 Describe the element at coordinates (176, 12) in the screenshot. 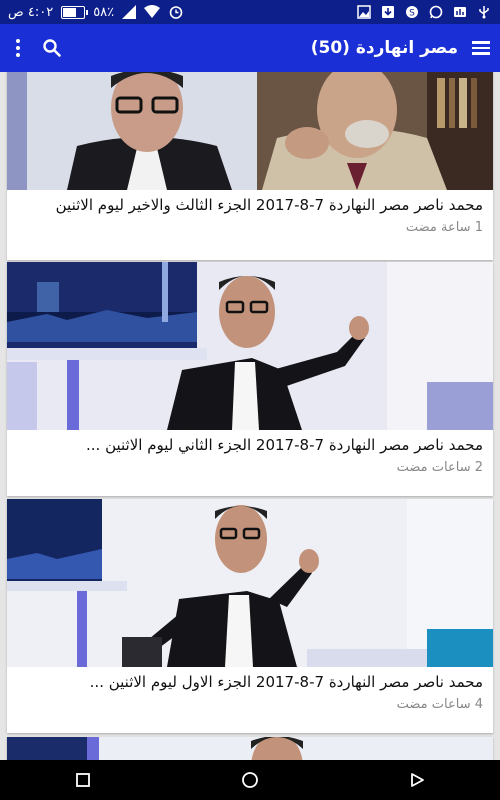

I see `alarm-icon` at that location.